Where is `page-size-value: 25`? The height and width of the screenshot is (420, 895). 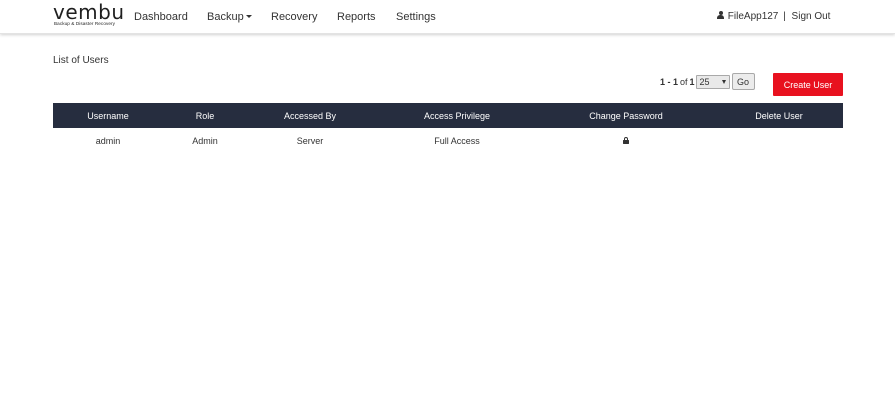
page-size-value: 25 is located at coordinates (704, 81).